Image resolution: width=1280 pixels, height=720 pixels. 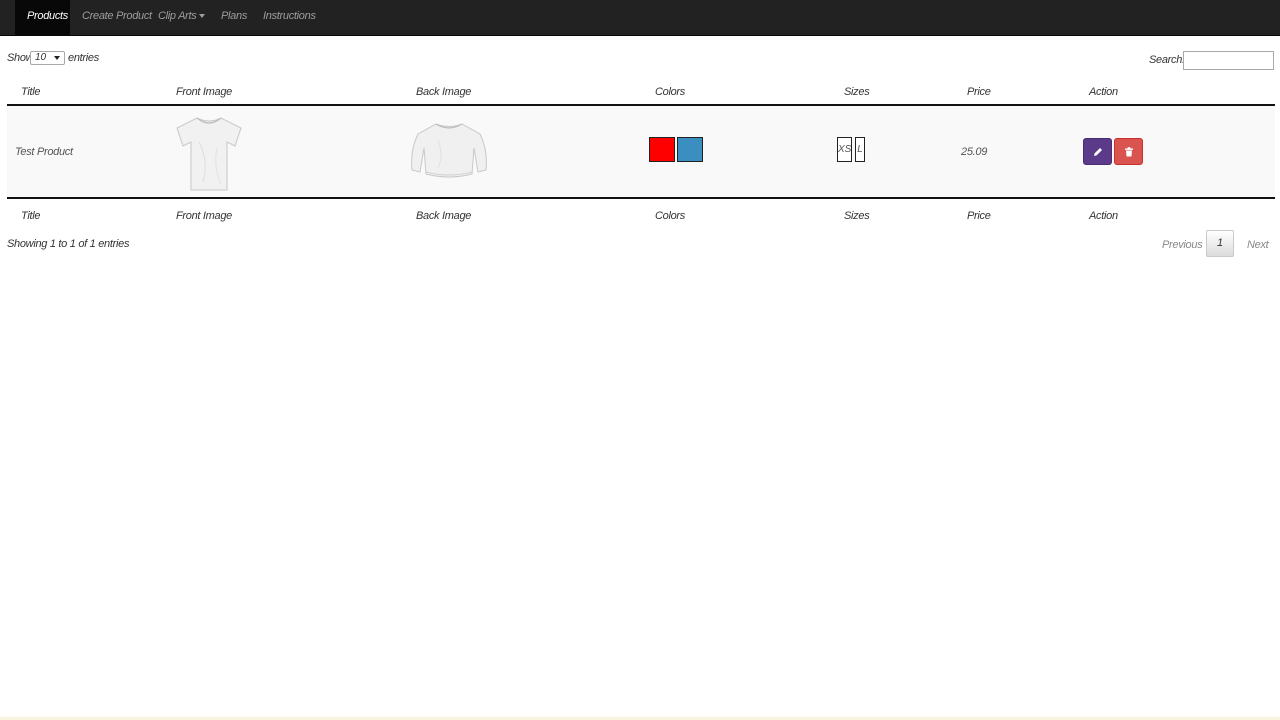 What do you see at coordinates (42, 17) in the screenshot?
I see `nav-products: Products` at bounding box center [42, 17].